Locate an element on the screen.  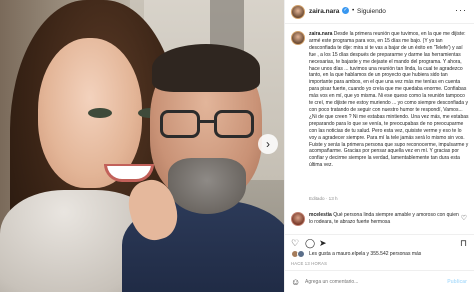
like-heart-icon: ♡ is located at coordinates (295, 243).